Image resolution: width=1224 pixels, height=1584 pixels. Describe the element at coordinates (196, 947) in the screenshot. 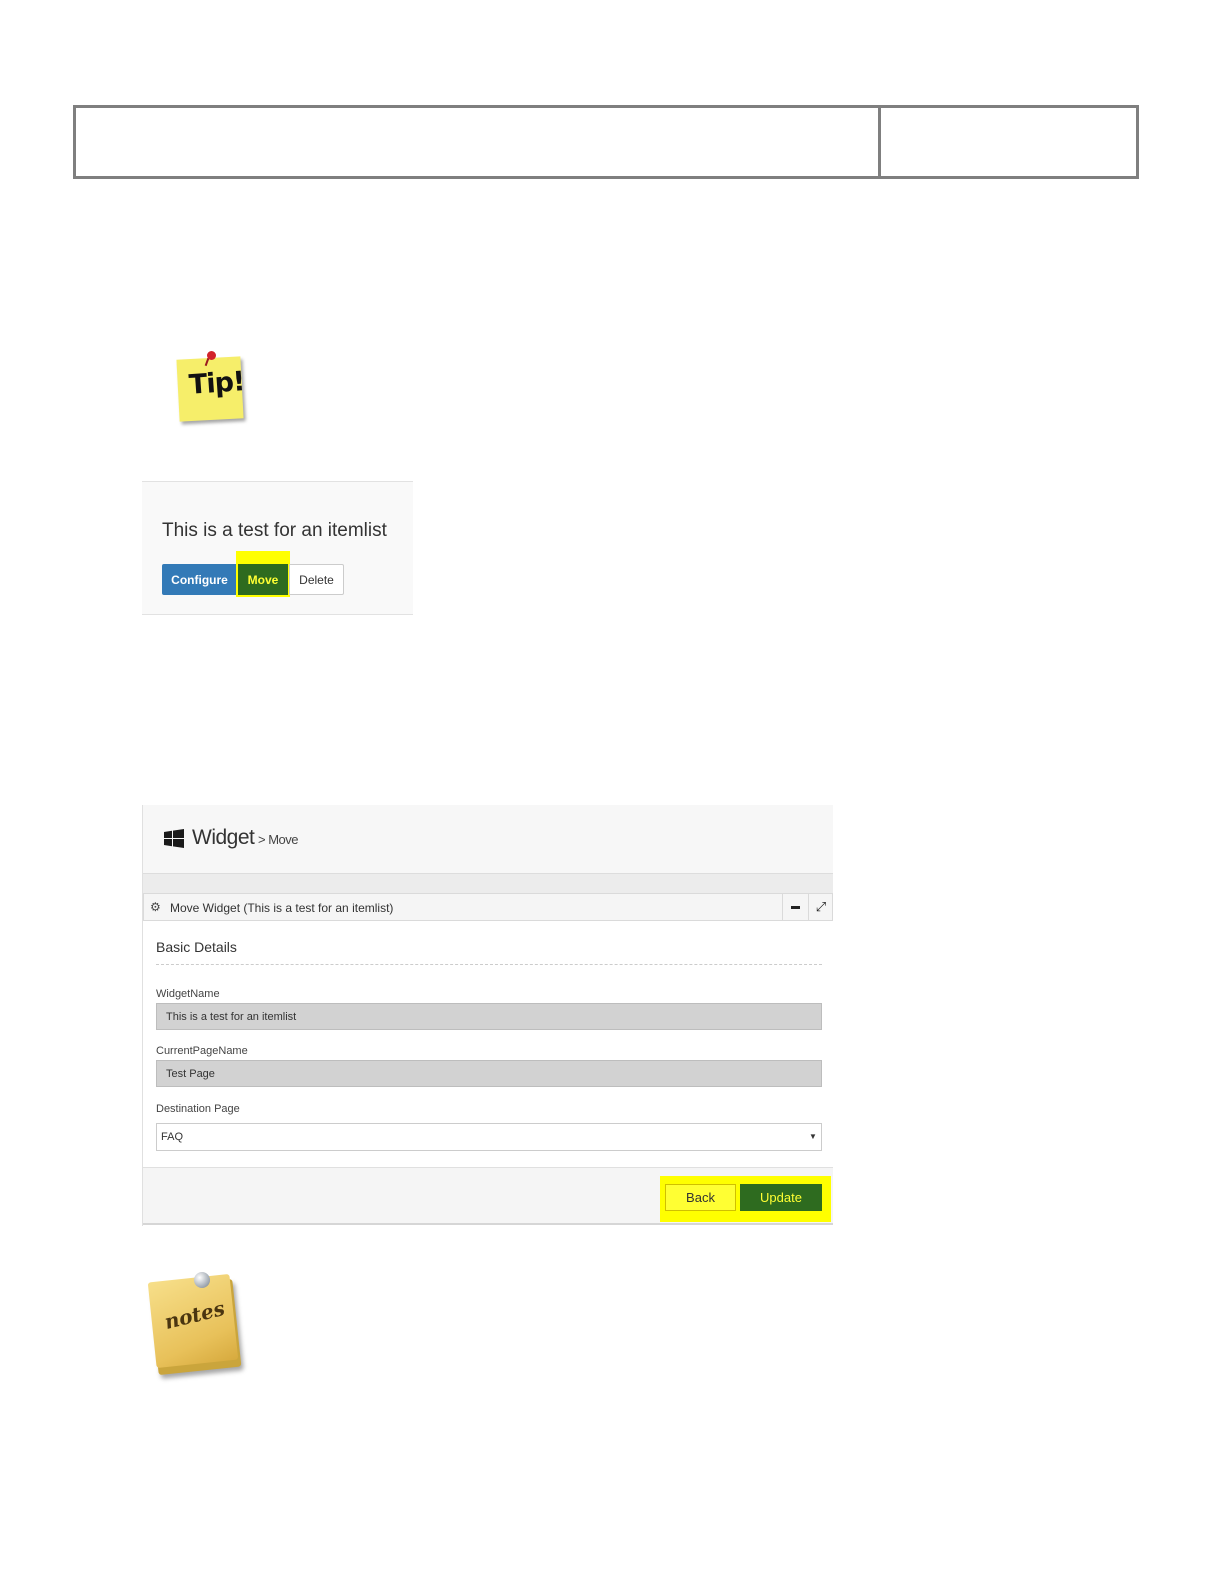

I see `section-title: Basic Details` at that location.